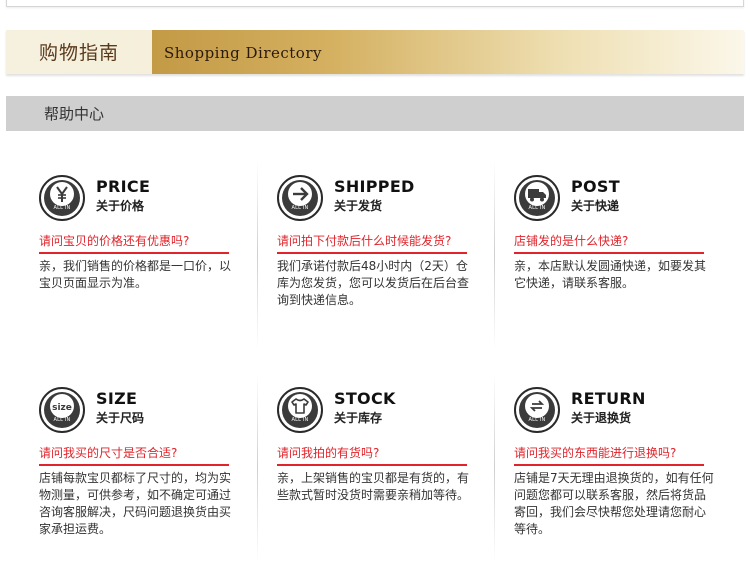 Image resolution: width=750 pixels, height=564 pixels. I want to click on yen-icon: ALL IN, so click(62, 198).